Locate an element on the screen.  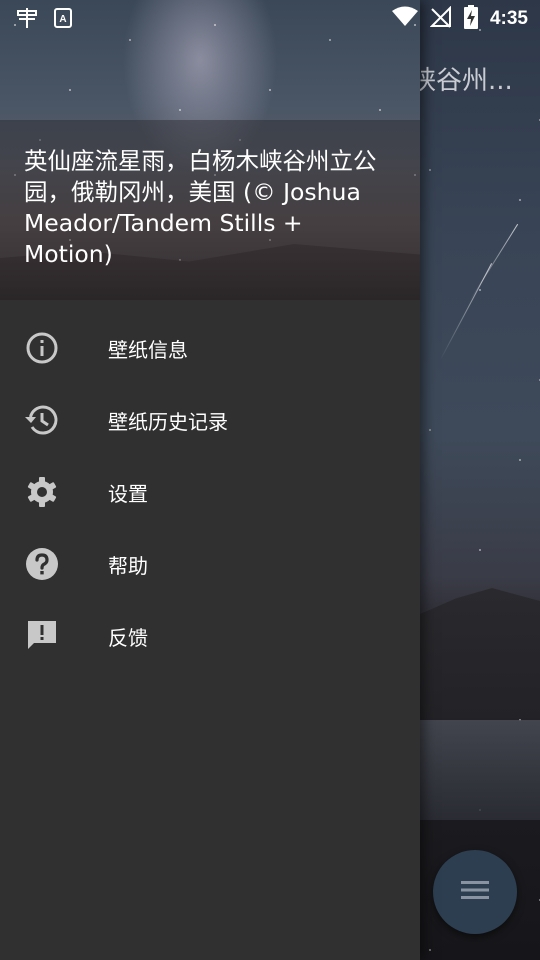
info-icon is located at coordinates (42, 348).